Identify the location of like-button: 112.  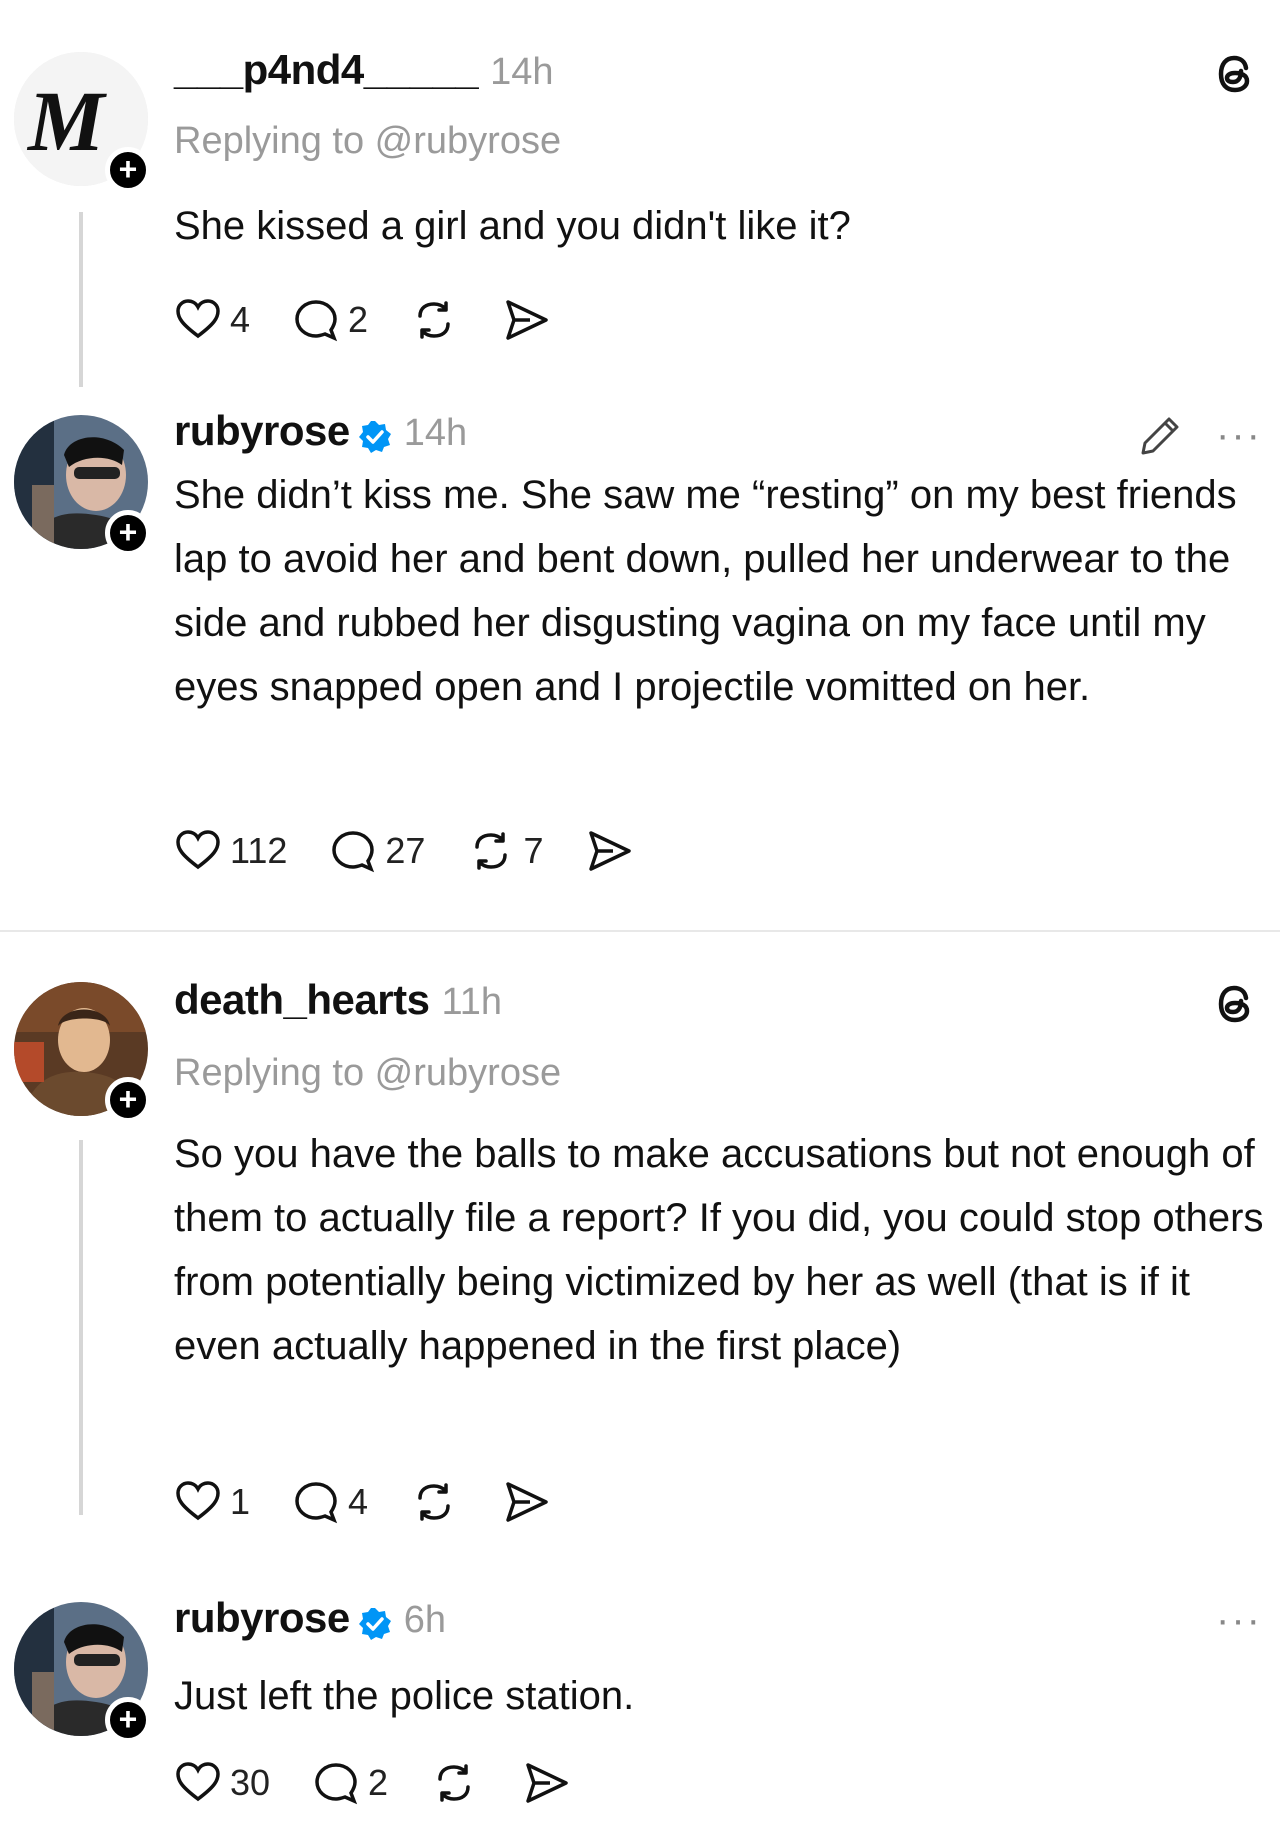
(229, 851).